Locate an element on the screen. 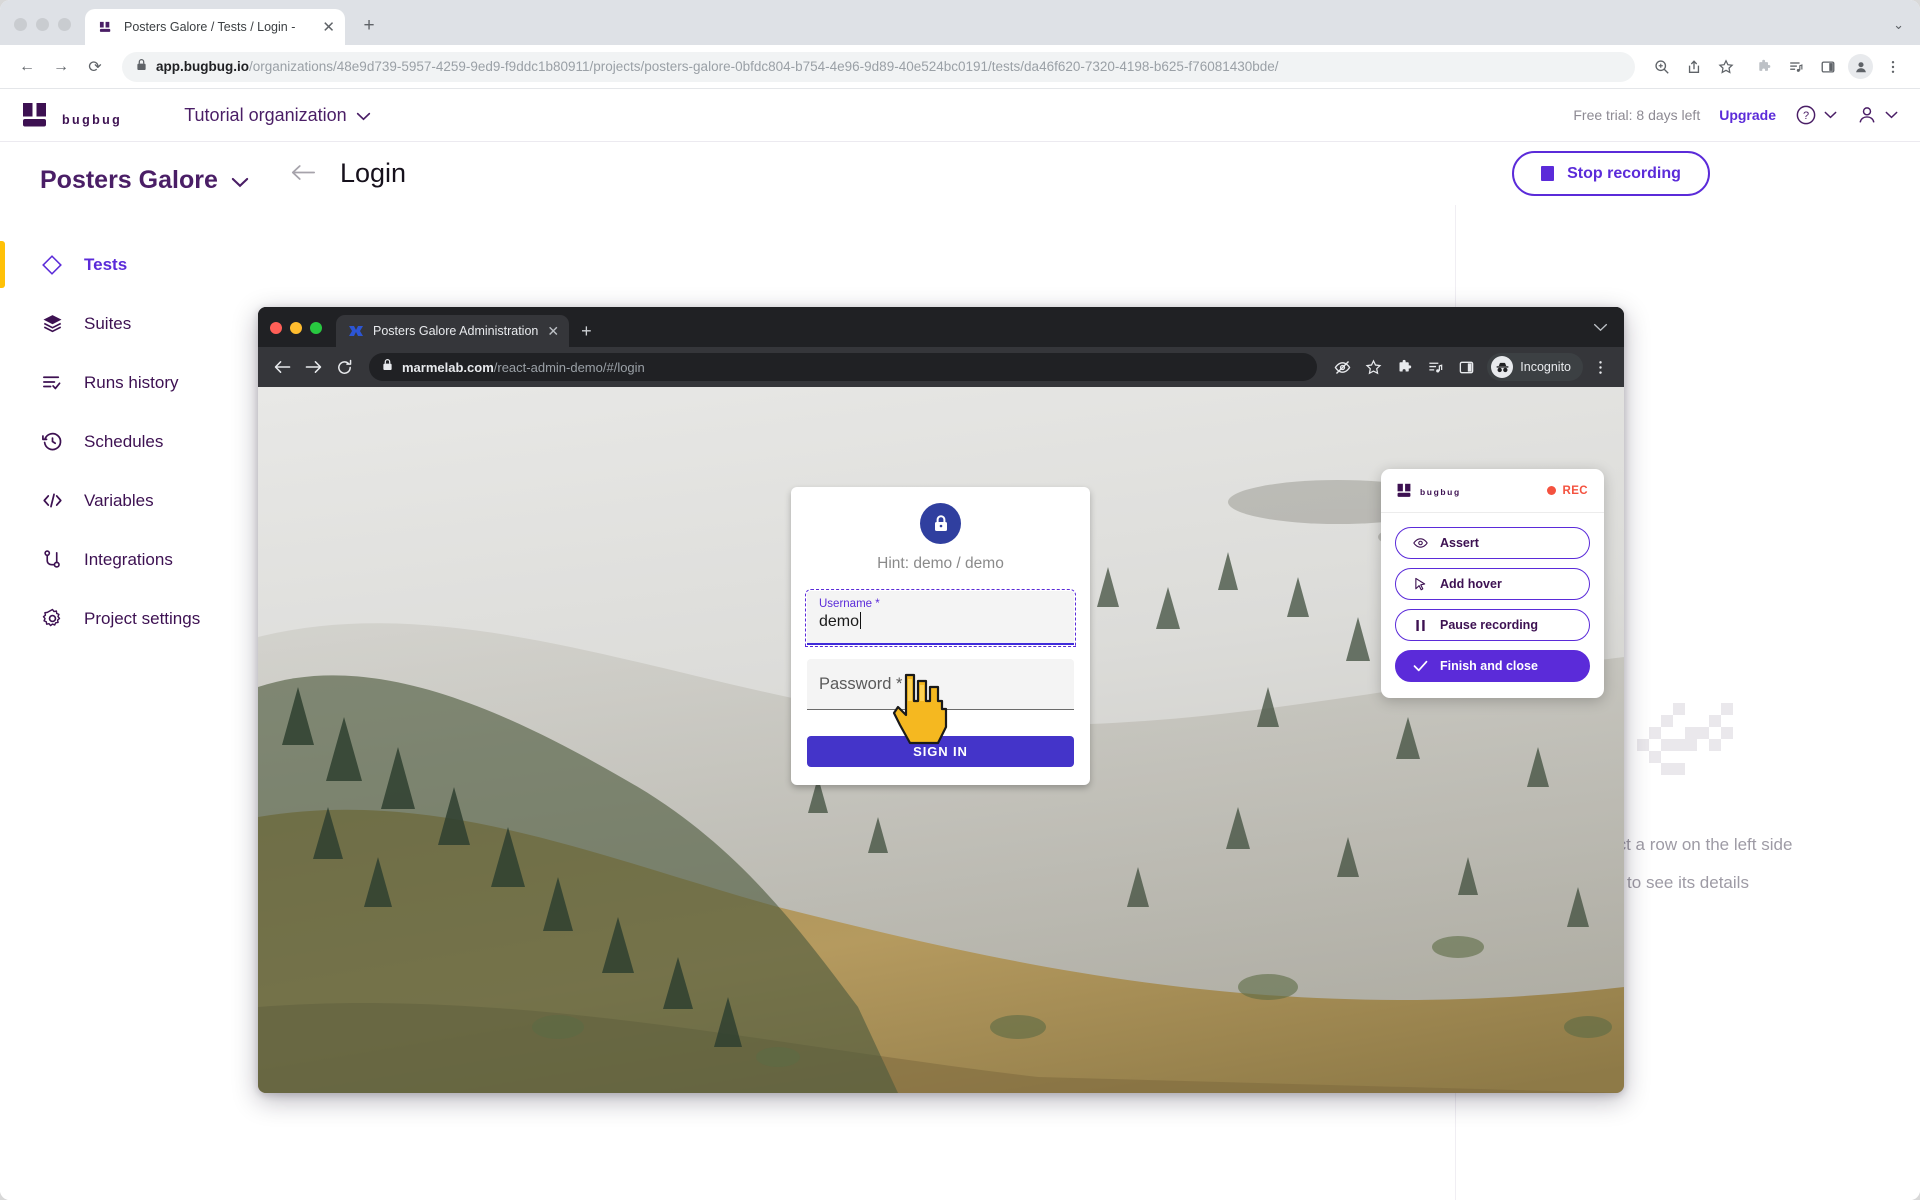 This screenshot has height=1200, width=1920. incognito-icon is located at coordinates (1502, 367).